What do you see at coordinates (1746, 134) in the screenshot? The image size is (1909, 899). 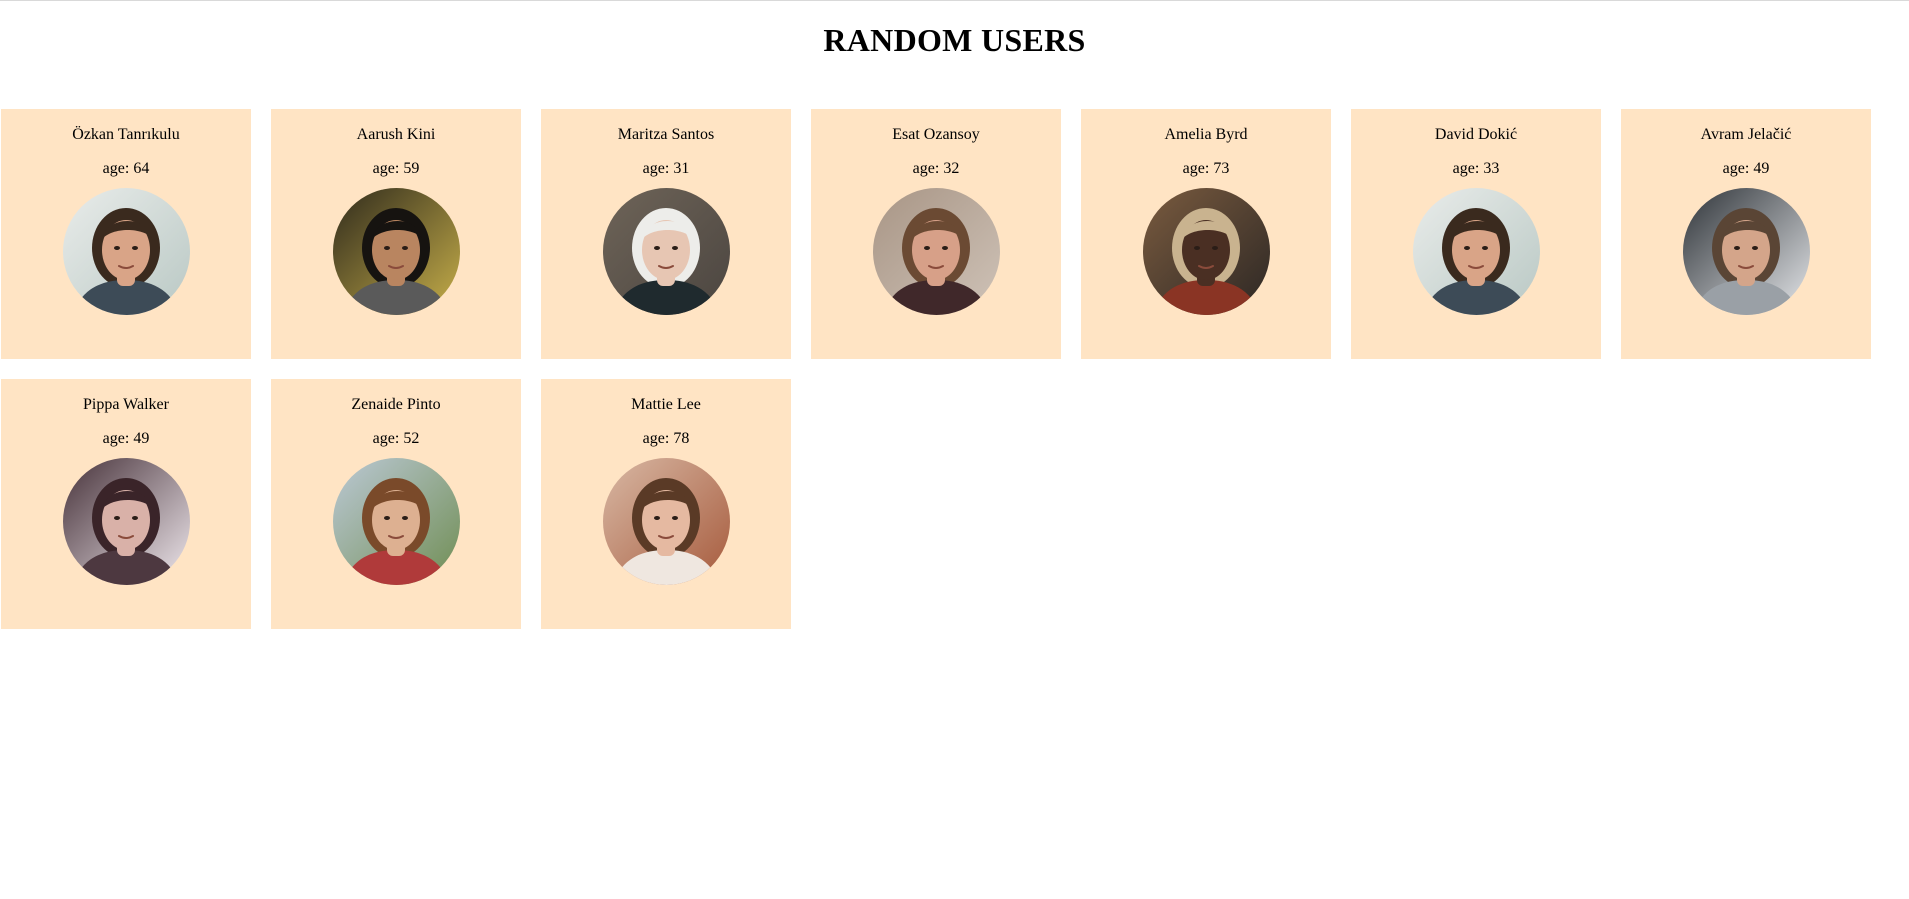 I see `user-name: Avram Jelačić` at bounding box center [1746, 134].